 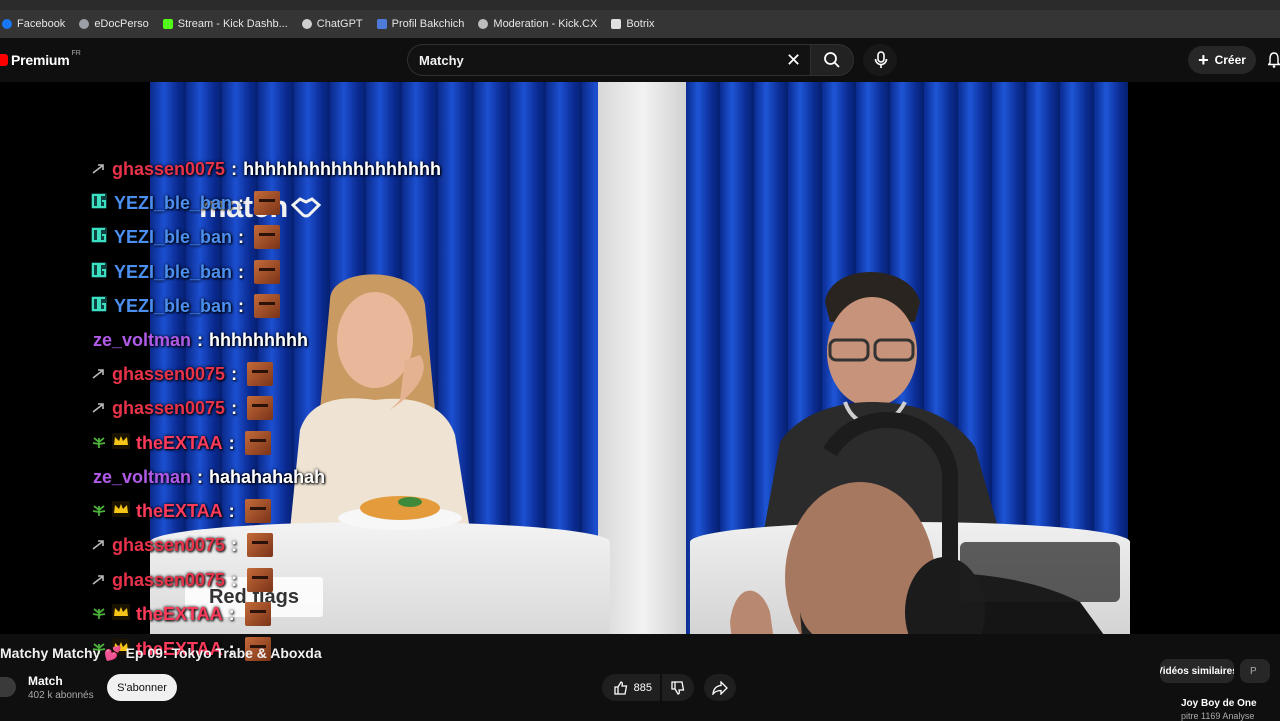 I want to click on bookmark-item: Profil Bakchich, so click(x=420, y=24).